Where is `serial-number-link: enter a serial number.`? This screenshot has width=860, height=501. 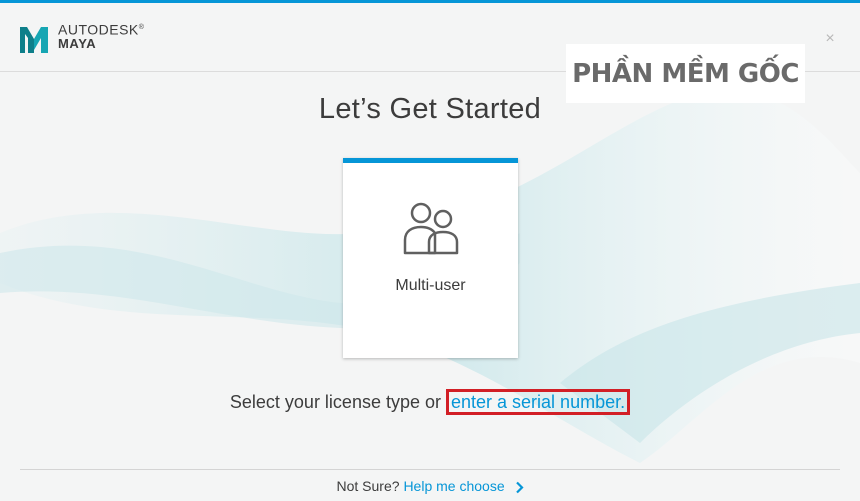 serial-number-link: enter a serial number. is located at coordinates (538, 402).